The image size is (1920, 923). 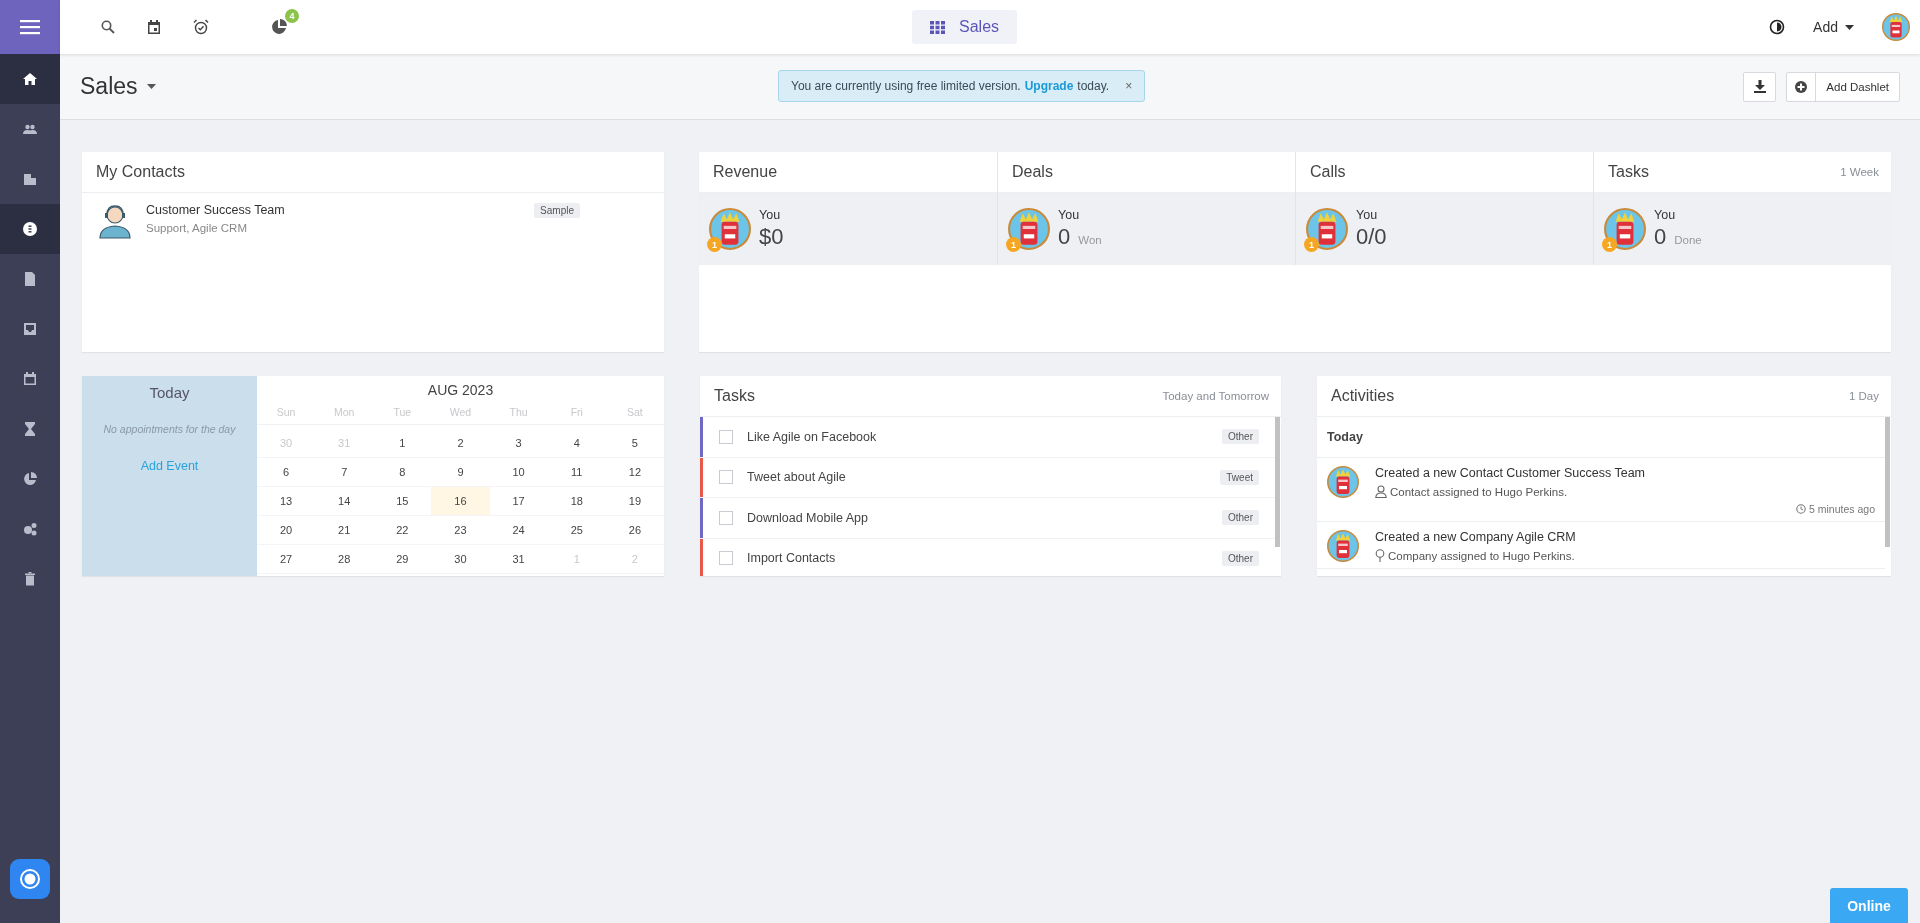 What do you see at coordinates (1833, 27) in the screenshot?
I see `add-menu-button: Add` at bounding box center [1833, 27].